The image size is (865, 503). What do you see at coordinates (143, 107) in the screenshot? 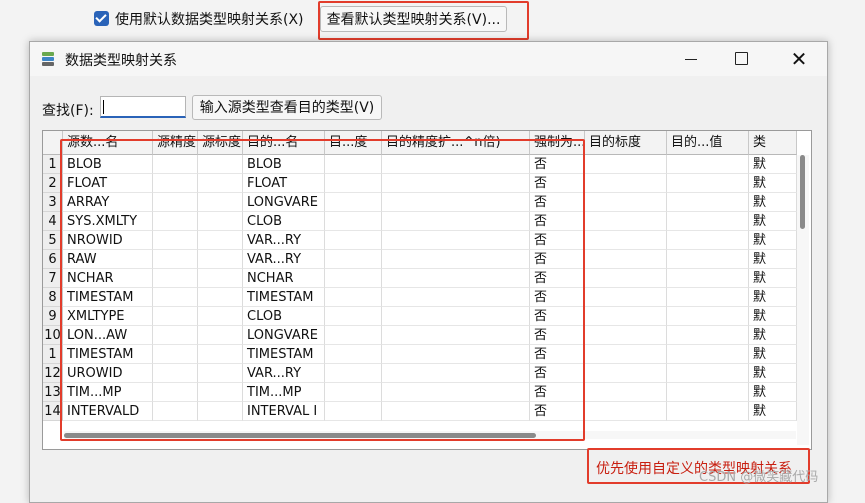
I see `find-input` at bounding box center [143, 107].